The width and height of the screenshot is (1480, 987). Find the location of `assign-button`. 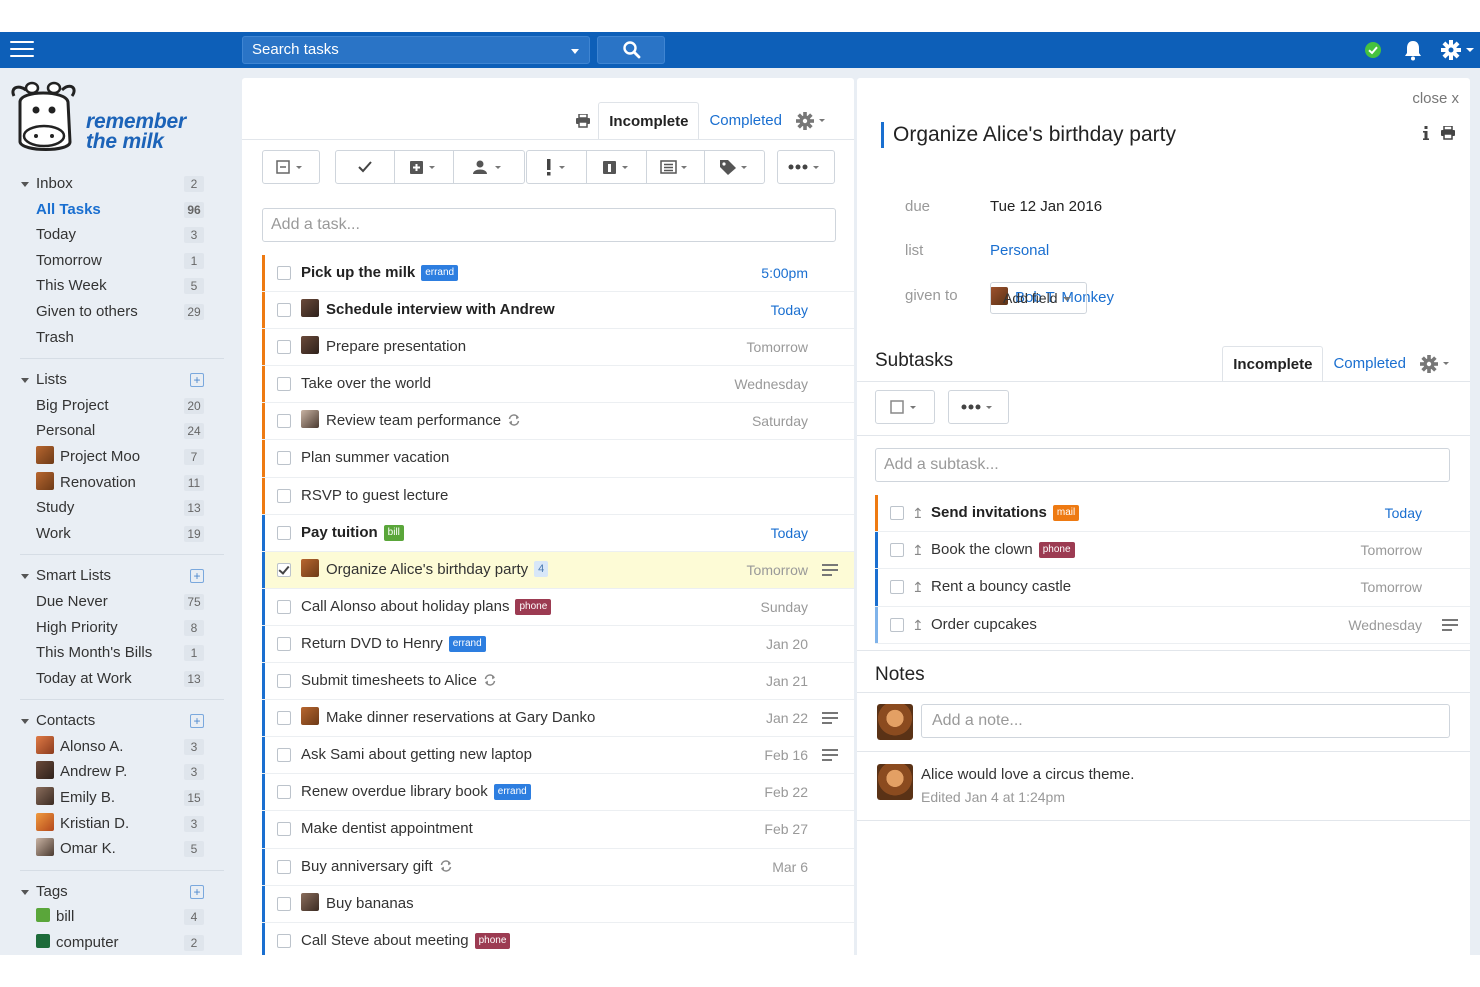

assign-button is located at coordinates (489, 167).